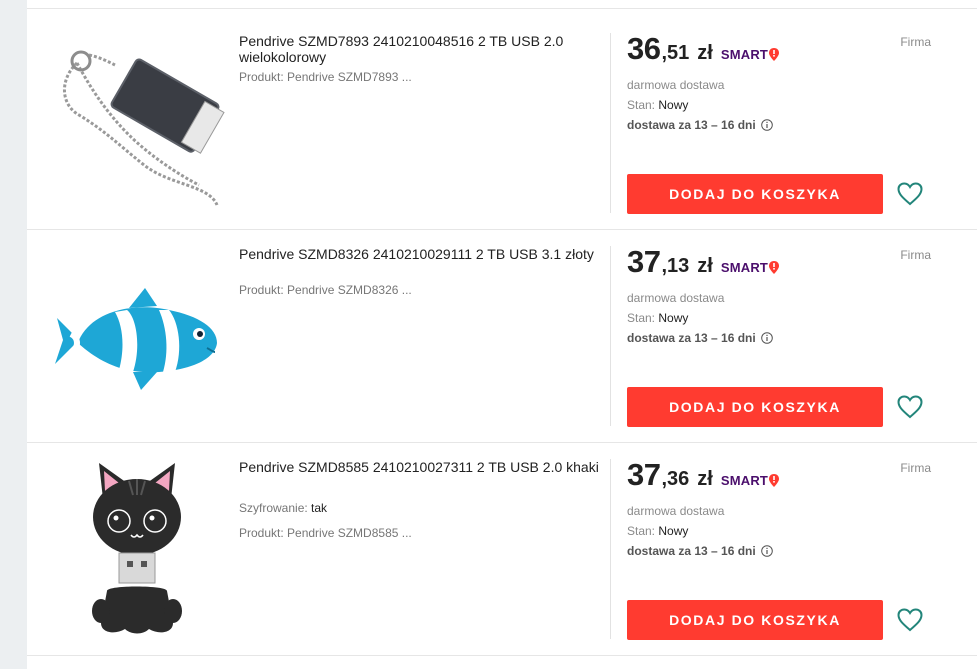 The image size is (977, 669). I want to click on attribute-value: tak, so click(319, 508).